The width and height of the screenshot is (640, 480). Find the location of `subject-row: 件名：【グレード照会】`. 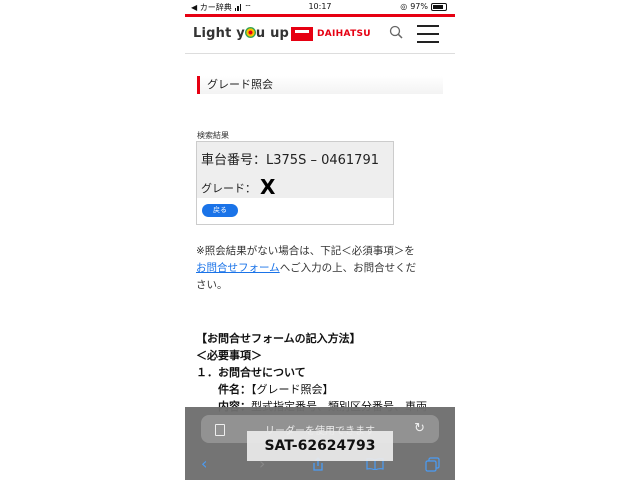

subject-row: 件名：【グレード照会】 is located at coordinates (321, 389).